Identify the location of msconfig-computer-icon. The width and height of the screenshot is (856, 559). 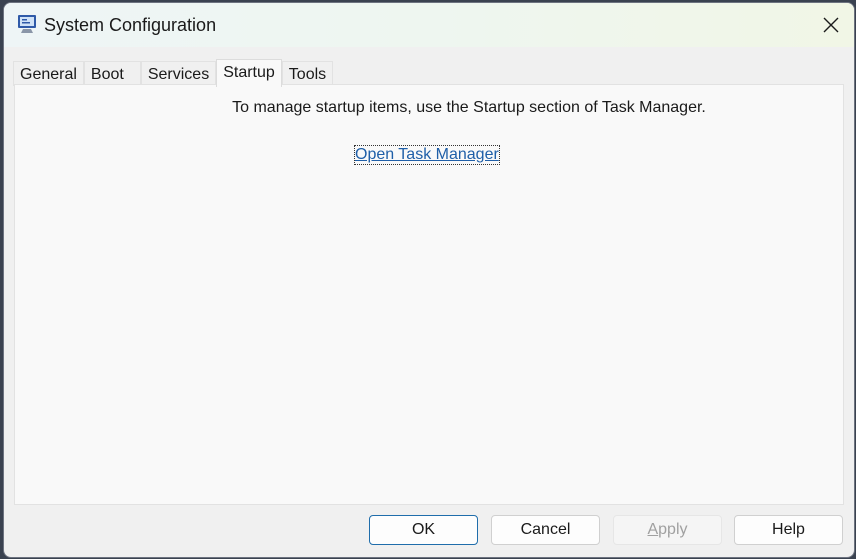
(27, 24).